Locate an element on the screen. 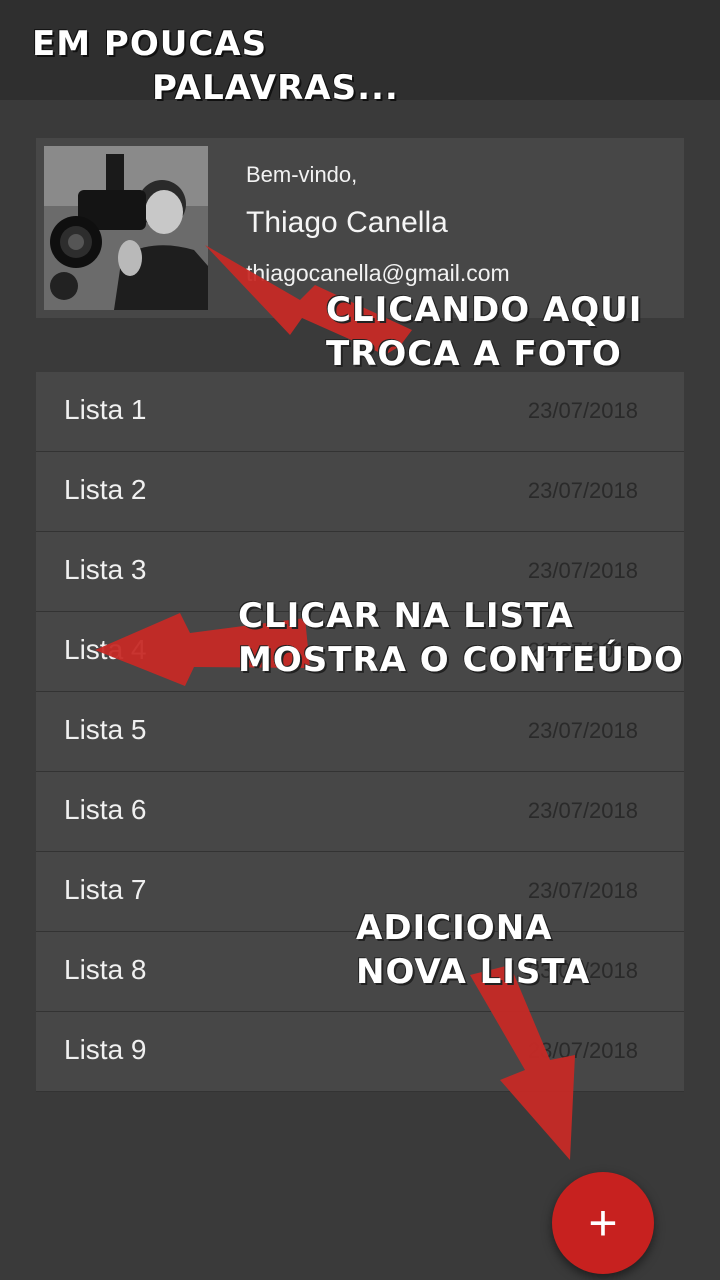 The height and width of the screenshot is (1280, 720). annotation-fab-line2: NOVA LISTA is located at coordinates (473, 972).